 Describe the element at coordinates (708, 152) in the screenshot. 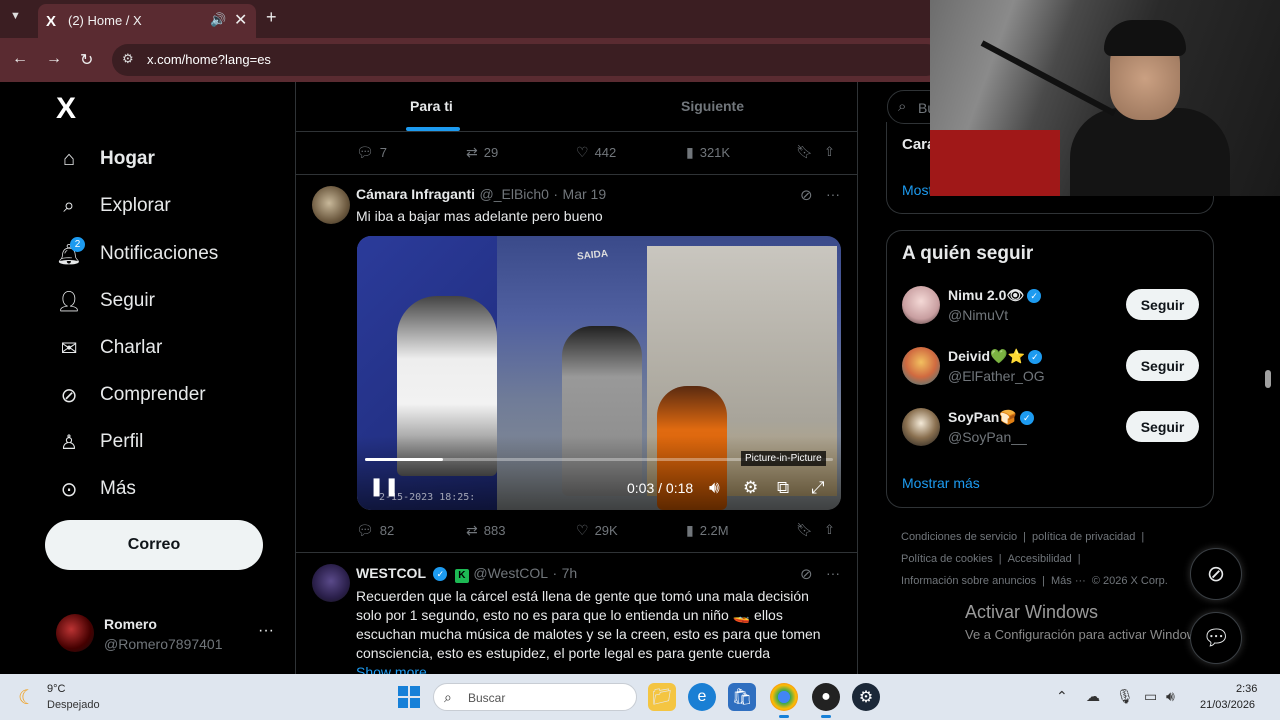

I see `views-button: ▮ 321K` at that location.